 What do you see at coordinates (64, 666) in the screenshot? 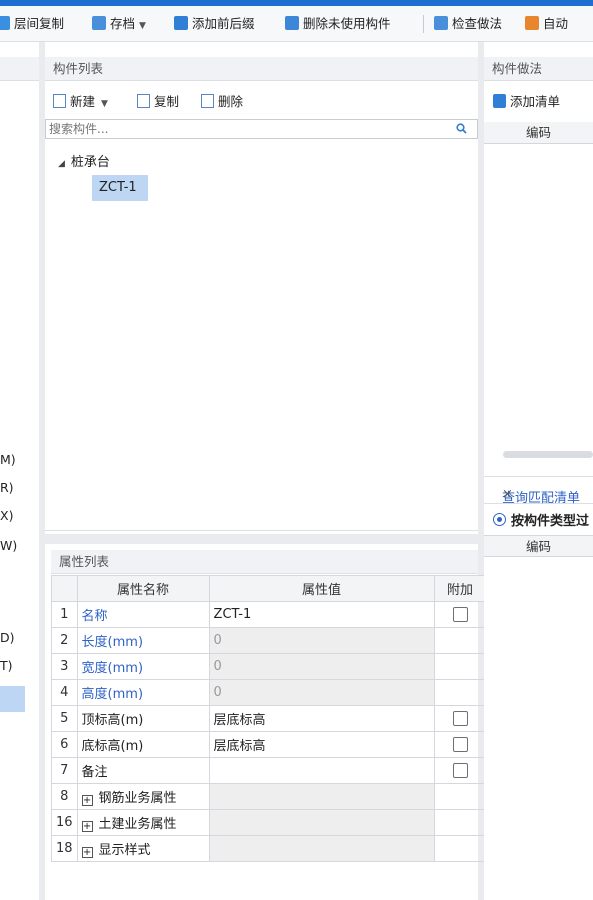
I see `row-number: 3` at bounding box center [64, 666].